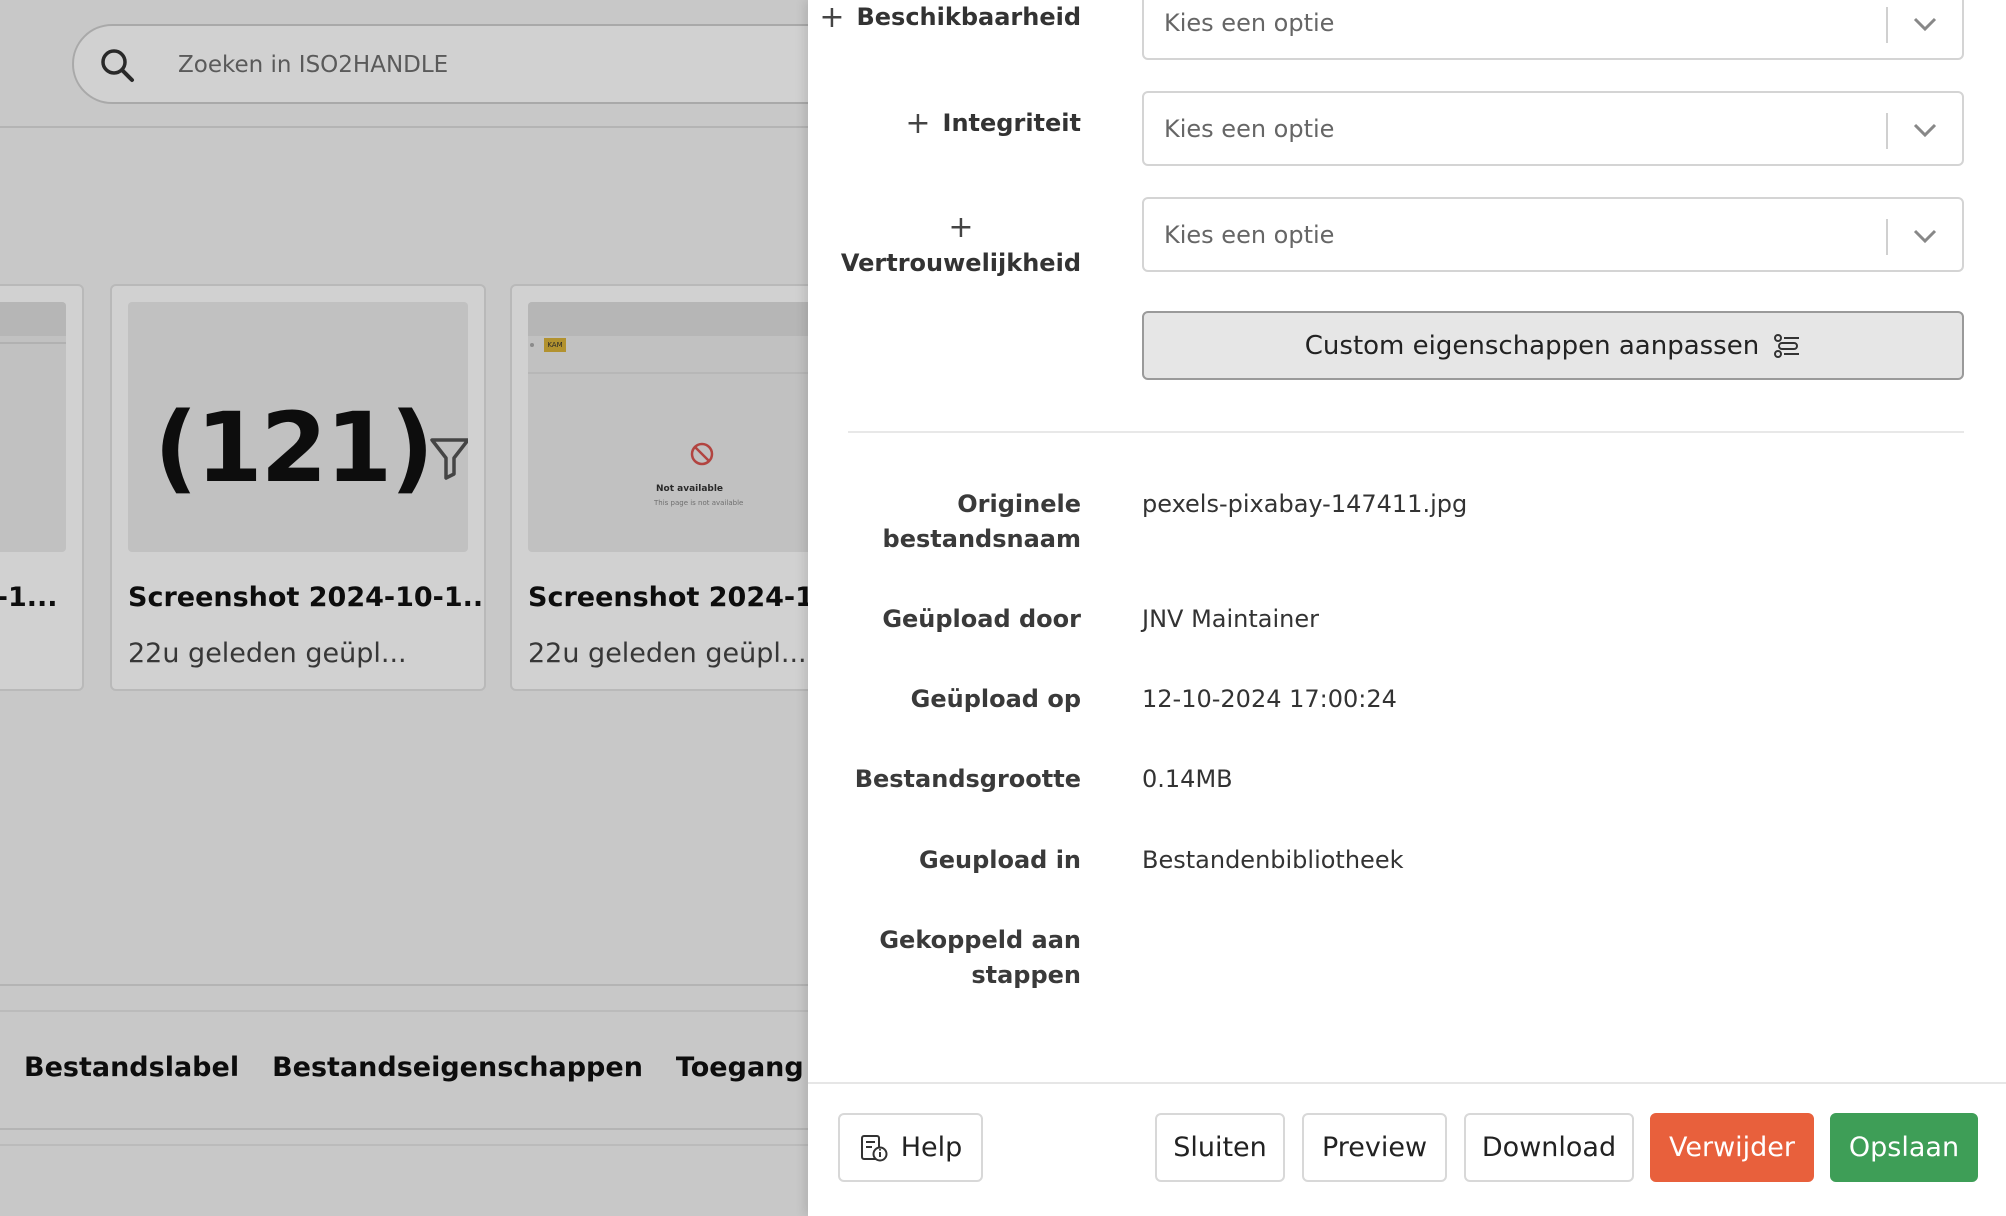  Describe the element at coordinates (1532, 345) in the screenshot. I see `custom-properties-label: Custom eigenschappen aanpassen` at that location.